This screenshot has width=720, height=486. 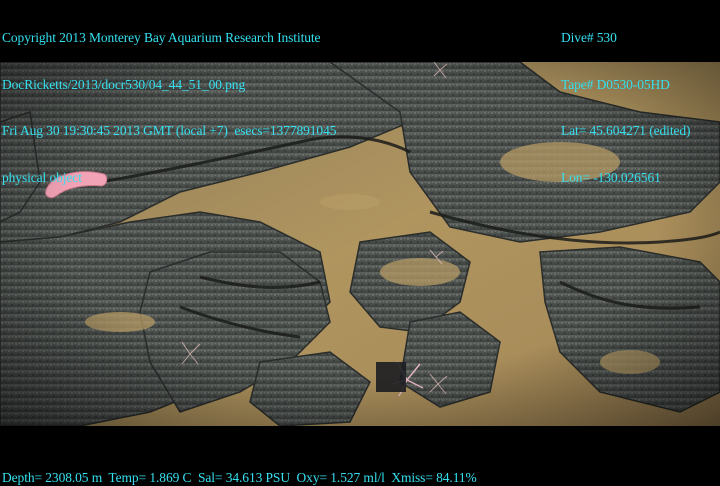 What do you see at coordinates (615, 84) in the screenshot?
I see `tape-number-text: Tape# D0530-05HD` at bounding box center [615, 84].